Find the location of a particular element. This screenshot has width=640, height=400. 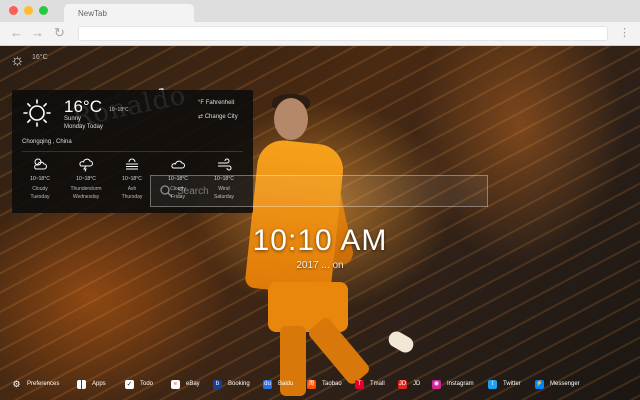

unit-toggle: °F Fahrenheit is located at coordinates (216, 103).